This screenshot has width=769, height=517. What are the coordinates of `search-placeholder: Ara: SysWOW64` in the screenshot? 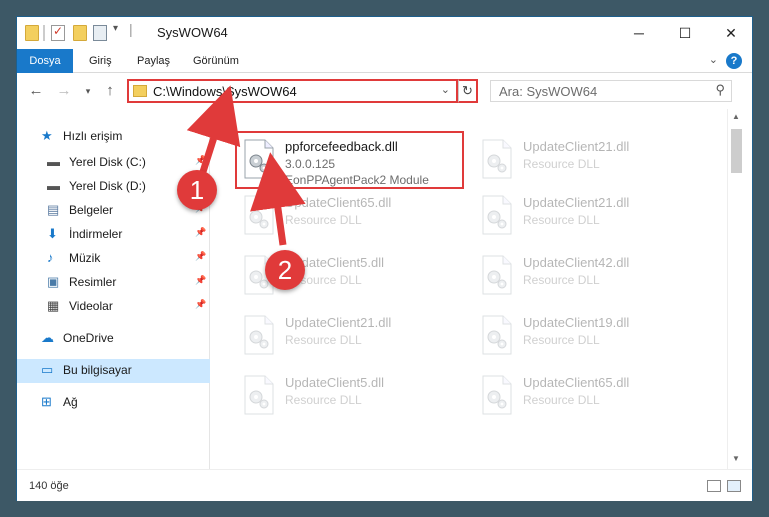 It's located at (548, 91).